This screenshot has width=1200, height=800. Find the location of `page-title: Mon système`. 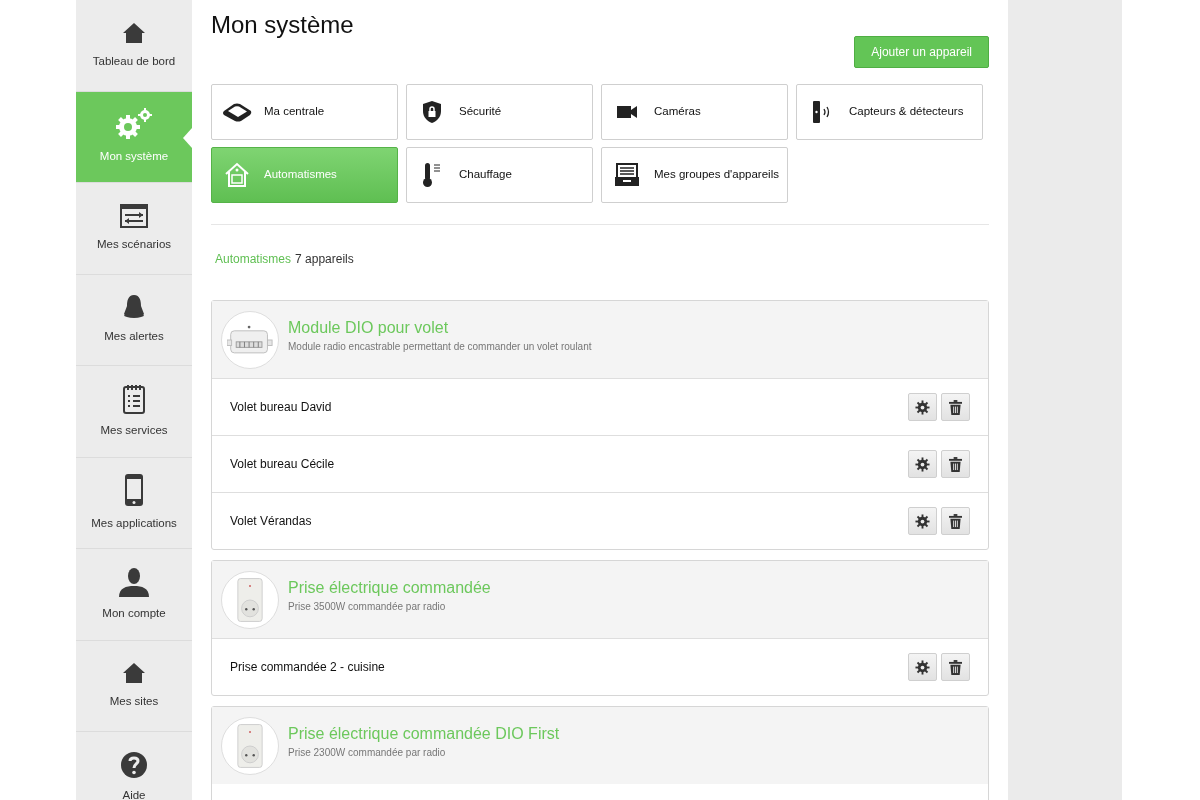

page-title: Mon système is located at coordinates (282, 25).